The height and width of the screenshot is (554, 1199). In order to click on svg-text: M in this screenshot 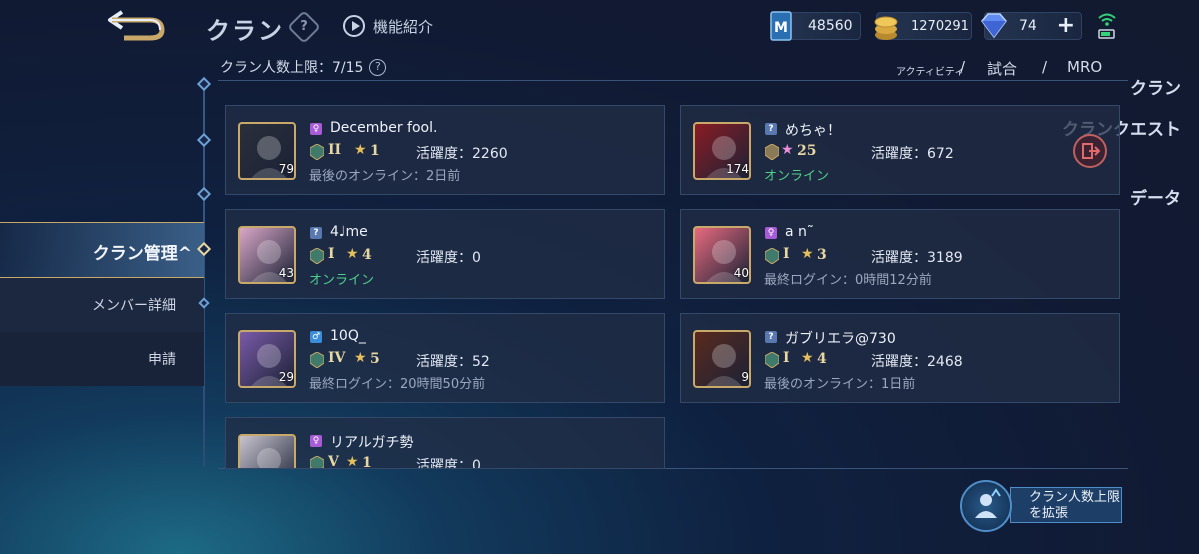, I will do `click(781, 28)`.